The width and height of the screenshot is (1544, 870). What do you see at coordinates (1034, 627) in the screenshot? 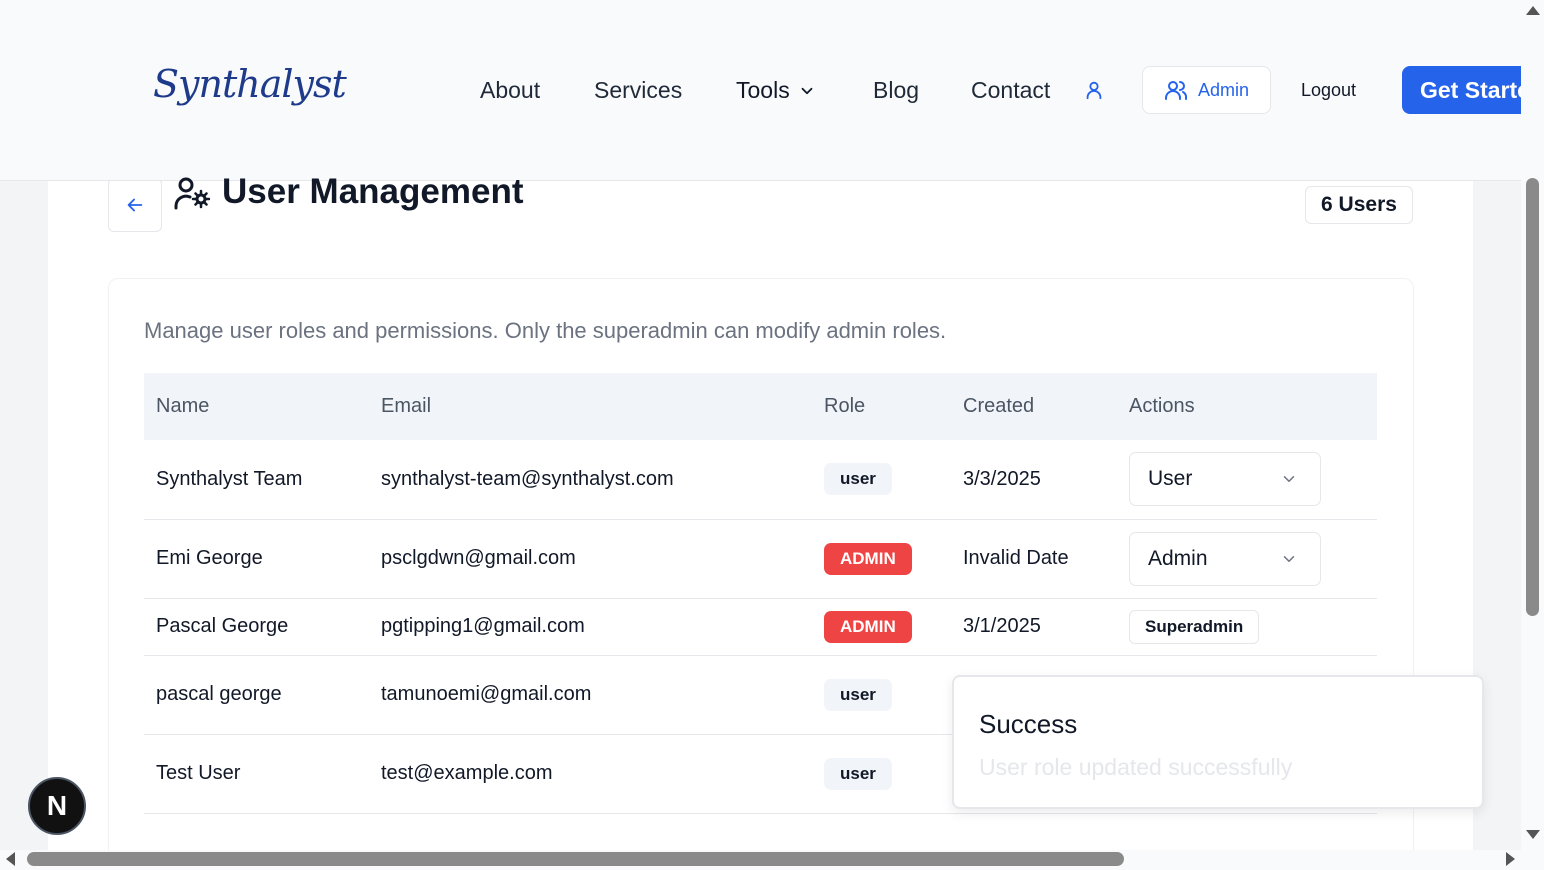
I see `created-date: 3/1/2025` at bounding box center [1034, 627].